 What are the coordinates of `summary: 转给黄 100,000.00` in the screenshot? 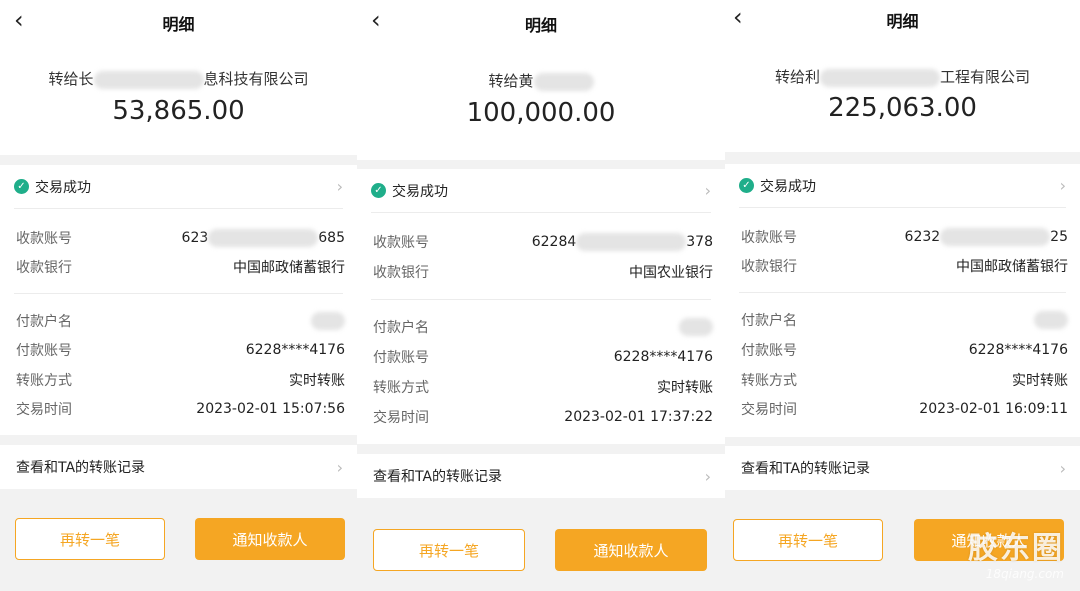 It's located at (541, 101).